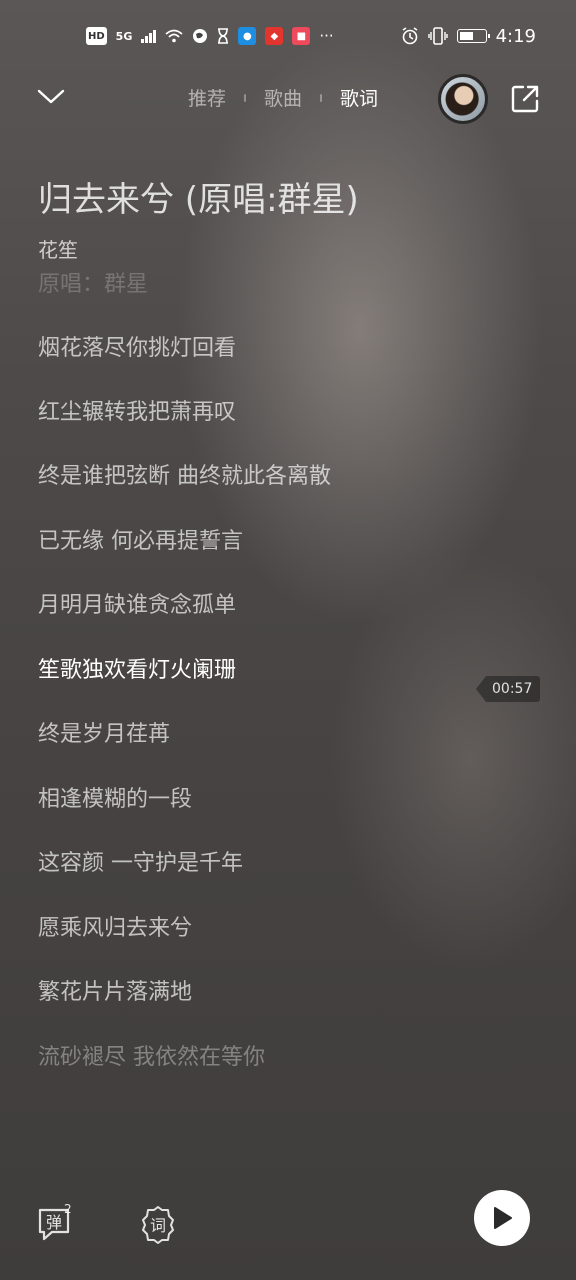  I want to click on lyric-line: 原唱：群星, so click(93, 284).